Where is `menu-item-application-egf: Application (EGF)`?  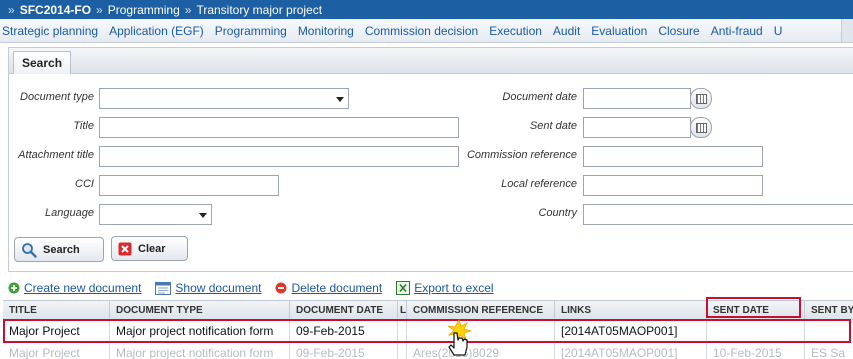 menu-item-application-egf: Application (EGF) is located at coordinates (159, 31).